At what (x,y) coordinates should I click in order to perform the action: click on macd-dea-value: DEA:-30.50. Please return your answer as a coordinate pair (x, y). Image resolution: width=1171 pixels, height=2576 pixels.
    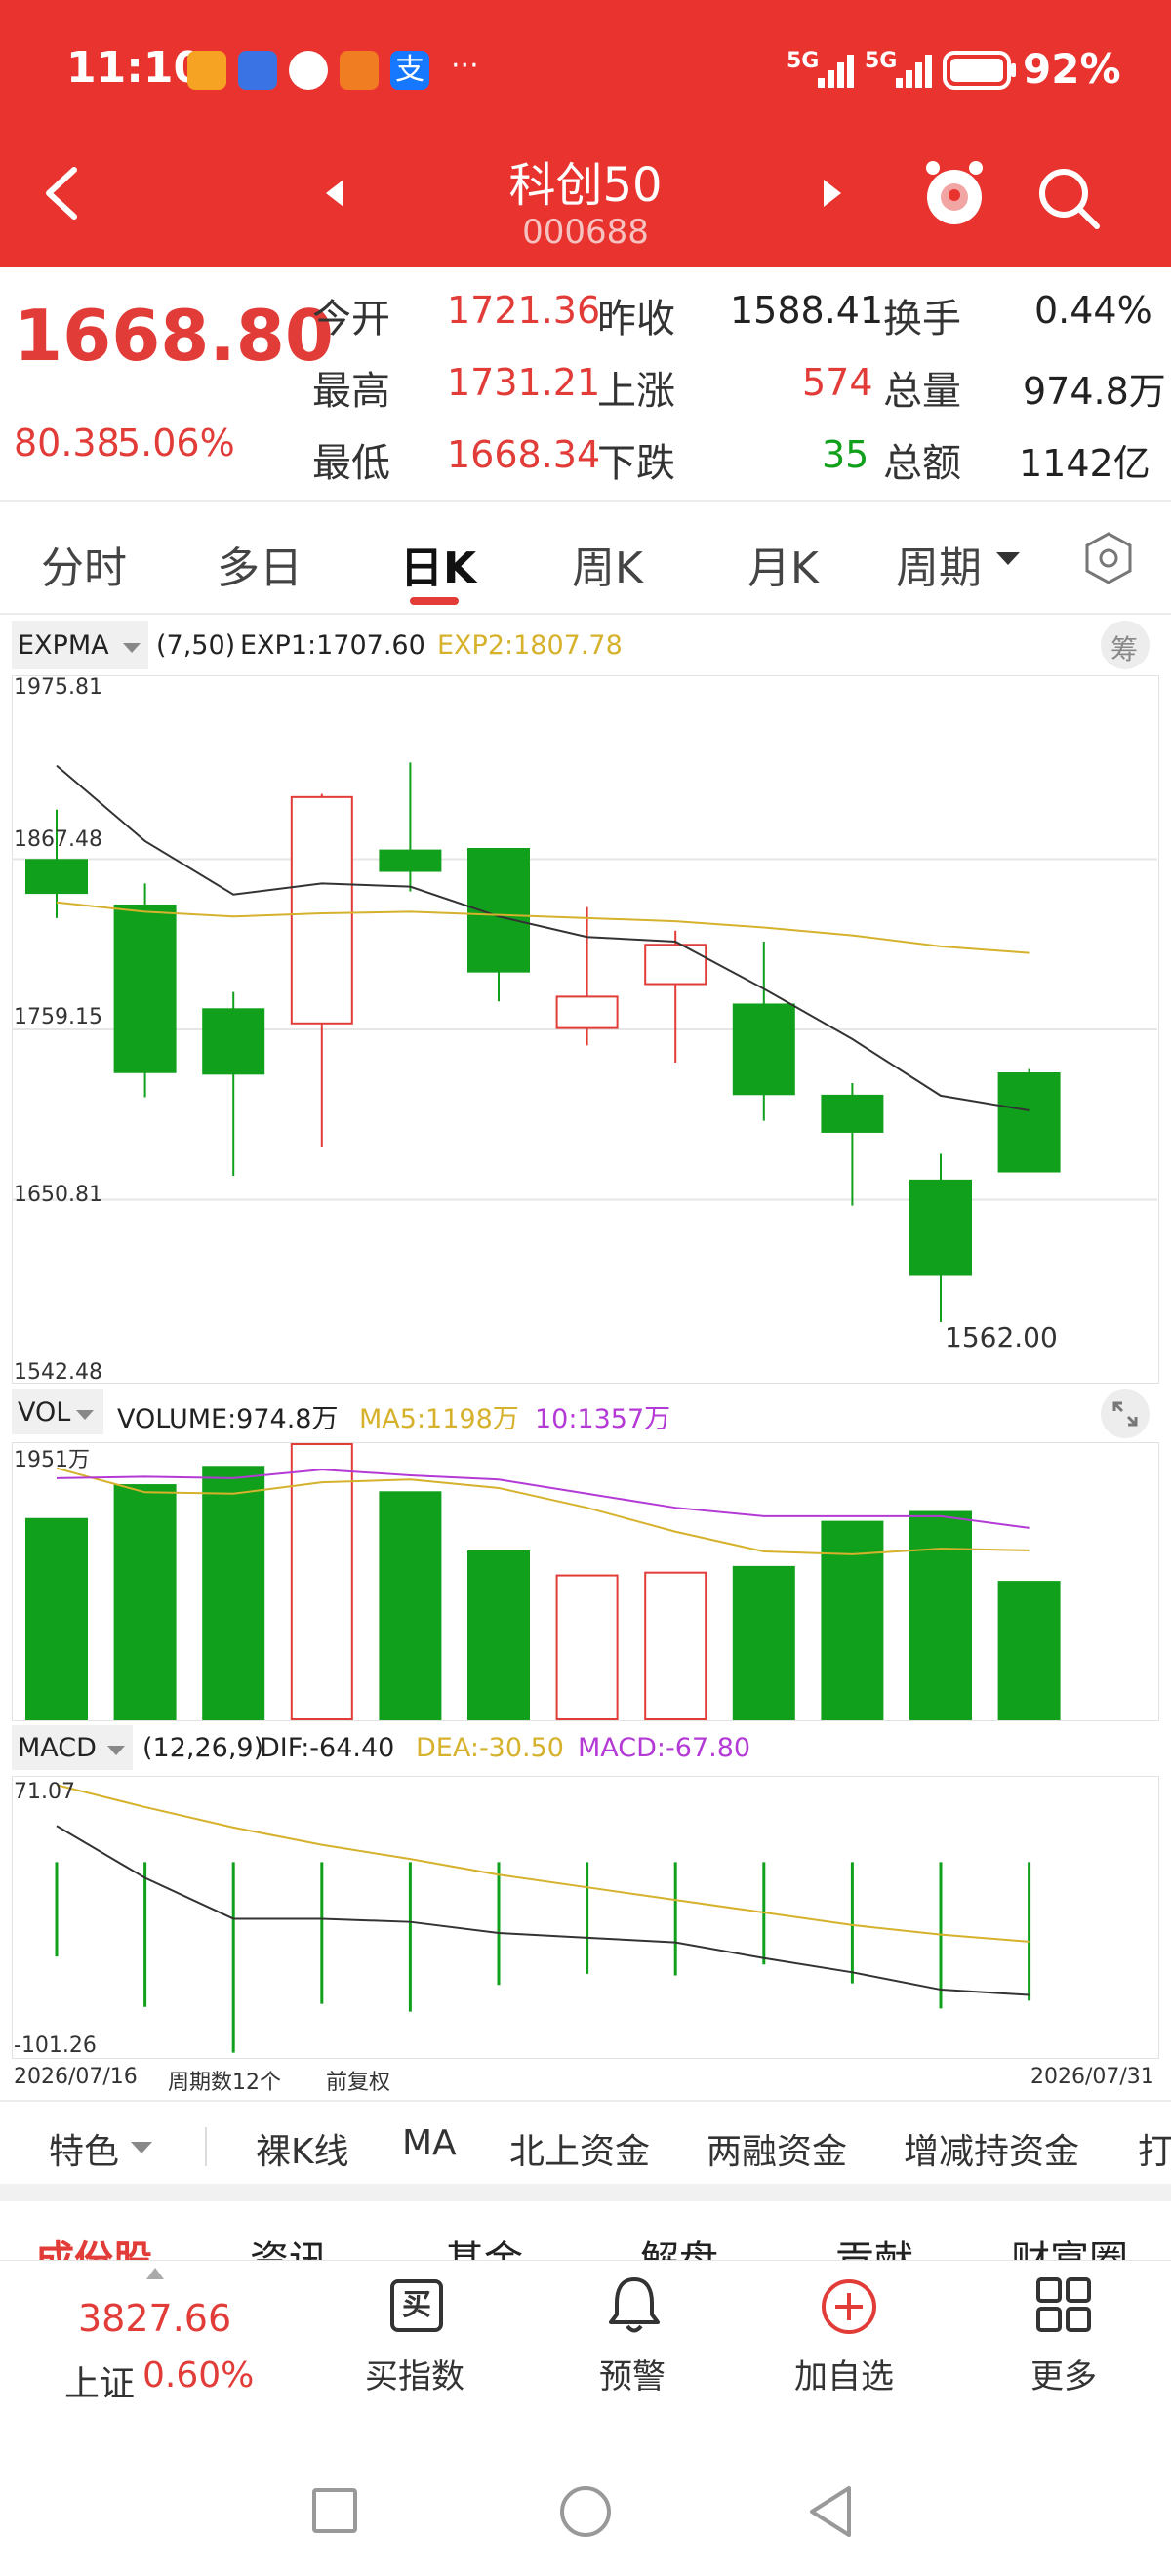
    Looking at the image, I should click on (490, 1748).